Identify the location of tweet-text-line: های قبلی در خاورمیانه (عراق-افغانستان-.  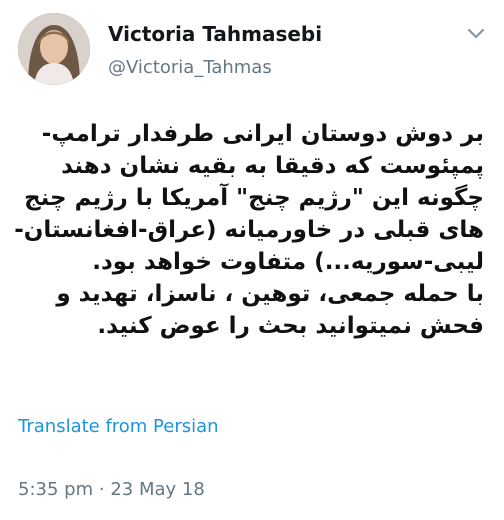
(249, 230).